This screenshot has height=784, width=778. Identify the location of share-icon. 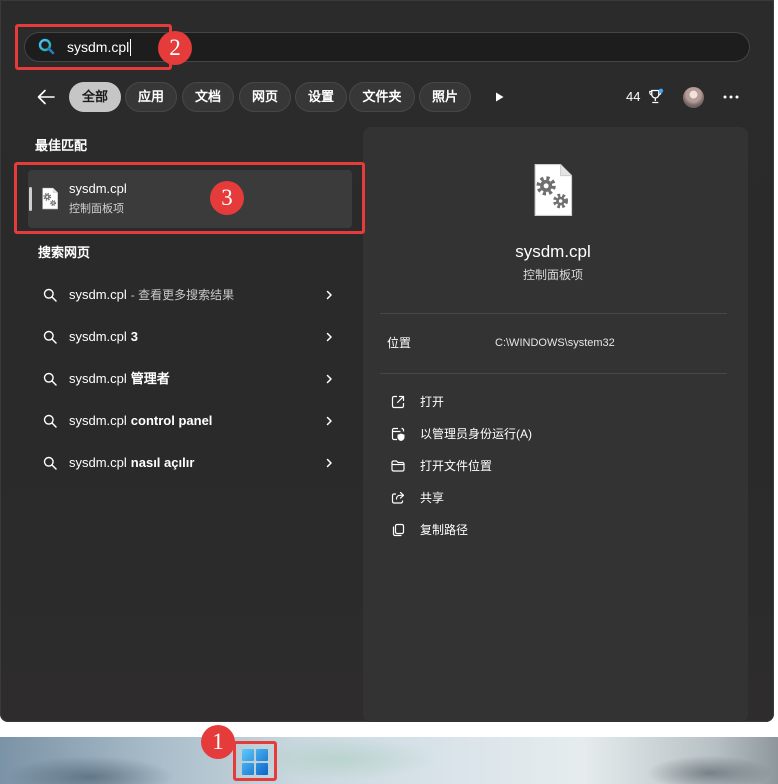
(398, 498).